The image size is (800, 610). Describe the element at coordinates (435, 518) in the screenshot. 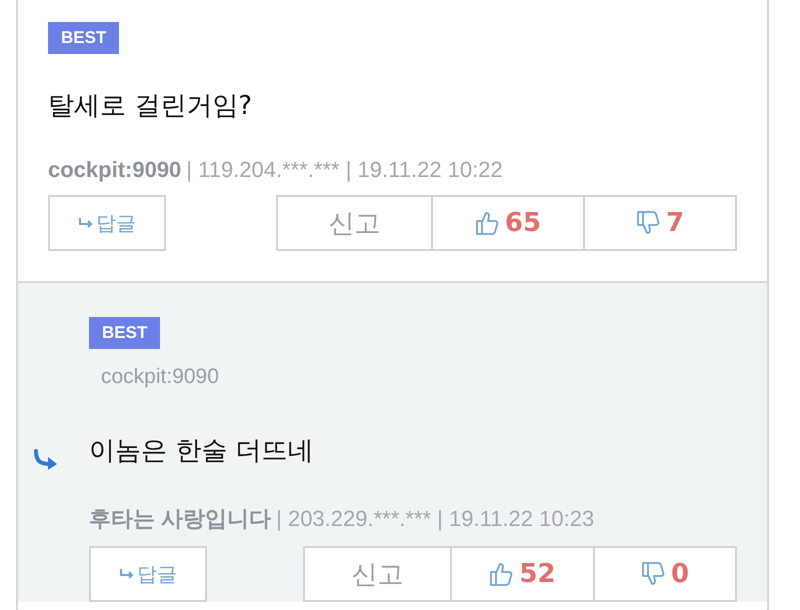

I see `comment-info: | 203.229.***.*** | 19.11.22 10:23` at that location.